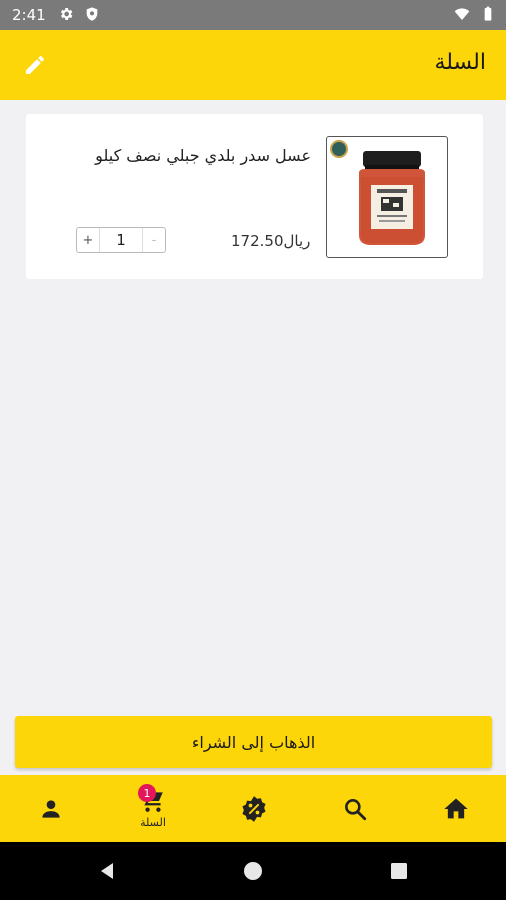 This screenshot has width=506, height=900. I want to click on app-bar: السلة, so click(253, 65).